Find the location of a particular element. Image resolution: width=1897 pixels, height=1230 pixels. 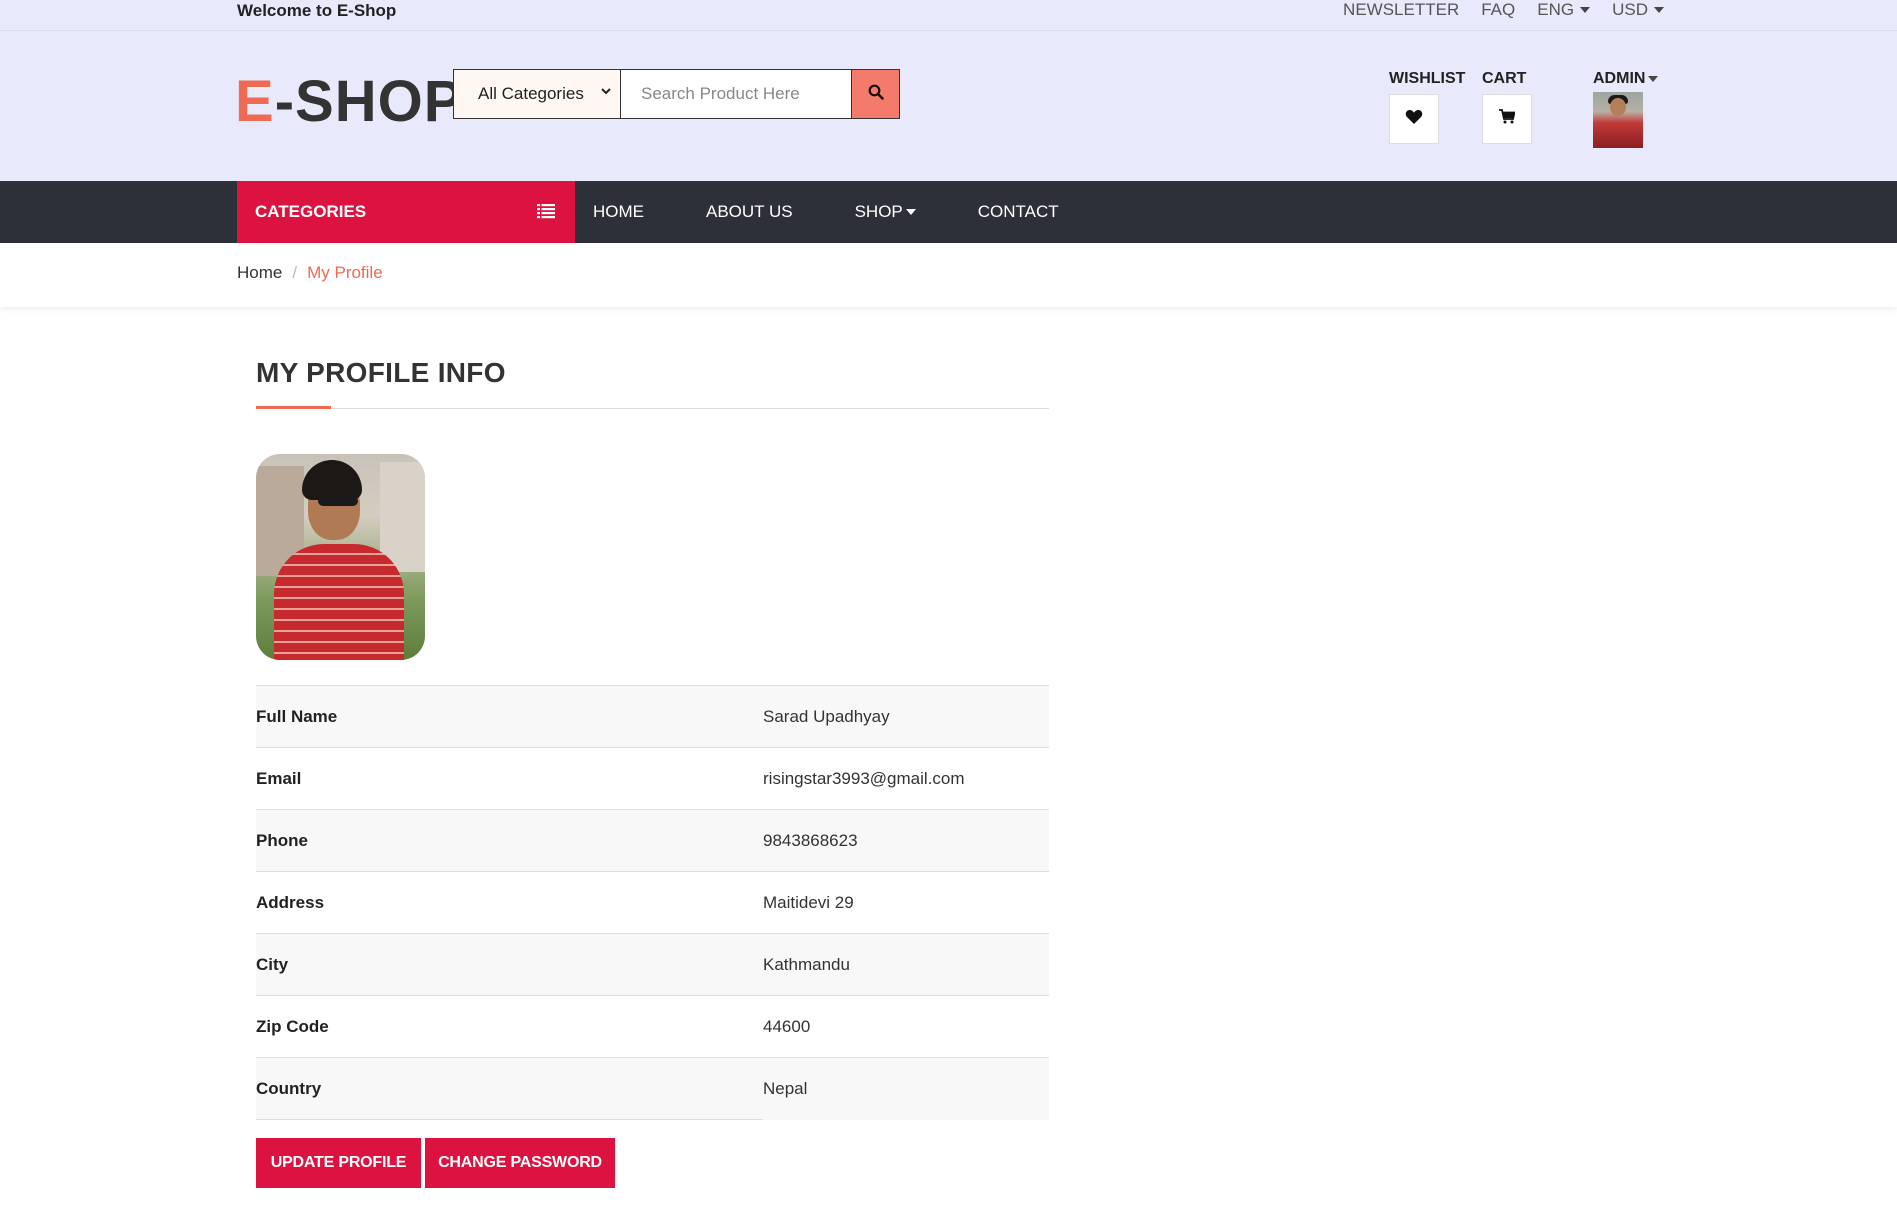

nav-item-home: HOME is located at coordinates (618, 212).